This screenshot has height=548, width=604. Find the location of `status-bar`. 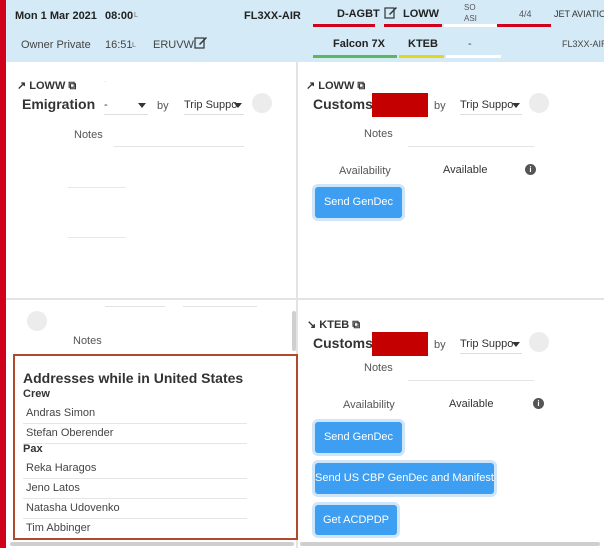

status-bar is located at coordinates (3, 274).